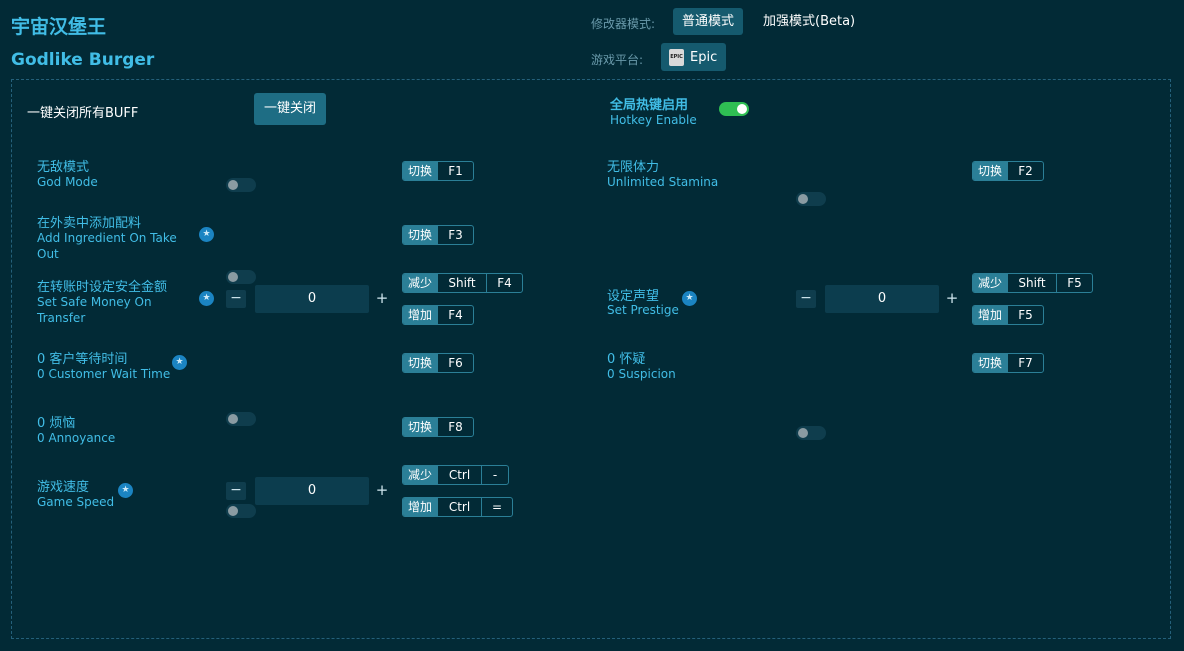 Image resolution: width=1184 pixels, height=651 pixels. What do you see at coordinates (1025, 363) in the screenshot?
I see `hotkey-key: F7` at bounding box center [1025, 363].